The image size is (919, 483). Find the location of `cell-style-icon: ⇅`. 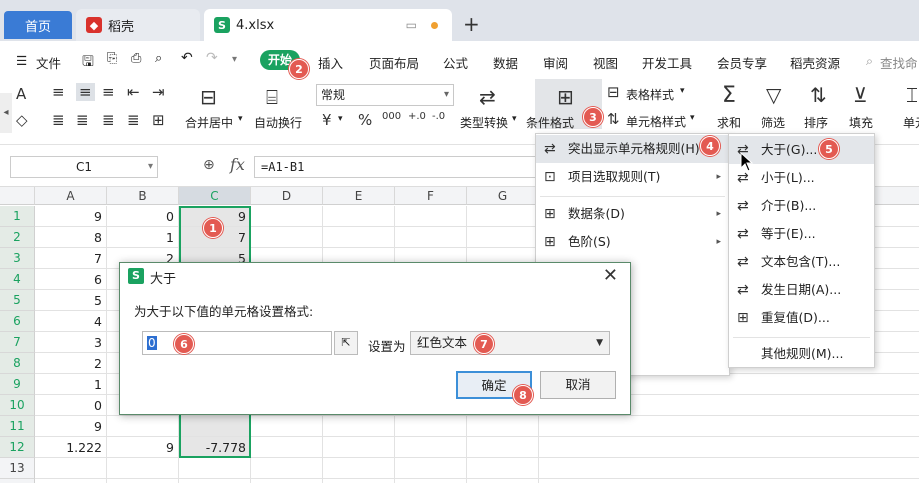

cell-style-icon: ⇅ is located at coordinates (613, 119).